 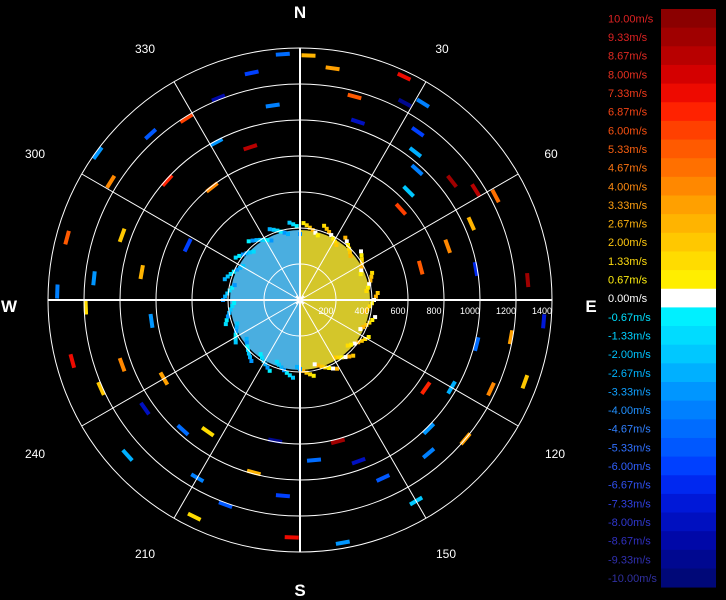 What do you see at coordinates (470, 311) in the screenshot?
I see `range-label: 1000` at bounding box center [470, 311].